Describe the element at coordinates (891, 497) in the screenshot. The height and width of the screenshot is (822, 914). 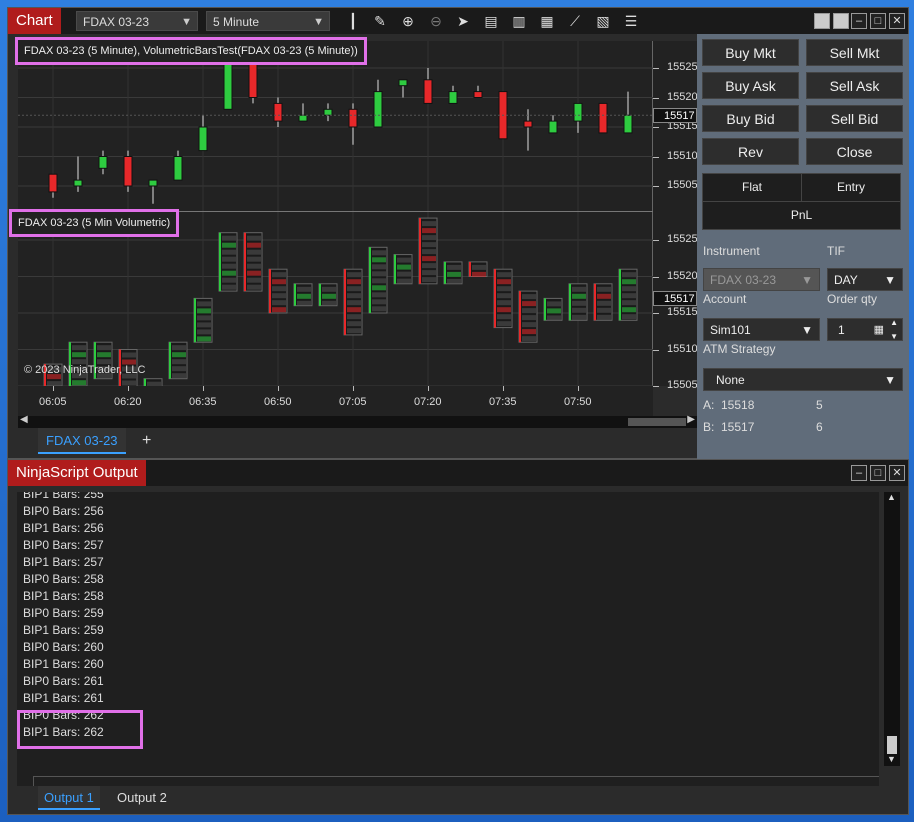
I see `scroll-up-icon: ▲` at that location.